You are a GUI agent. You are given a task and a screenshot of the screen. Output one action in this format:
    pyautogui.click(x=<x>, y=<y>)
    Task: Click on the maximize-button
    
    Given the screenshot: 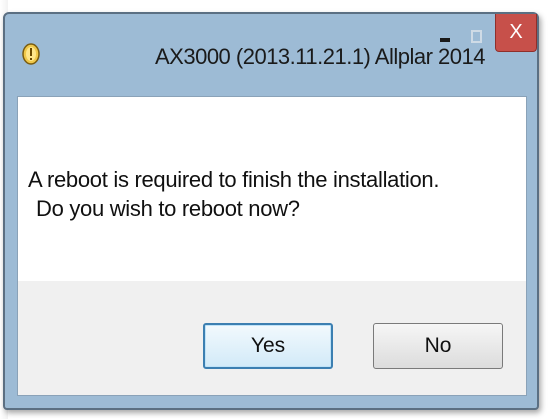 What is the action you would take?
    pyautogui.click(x=476, y=36)
    